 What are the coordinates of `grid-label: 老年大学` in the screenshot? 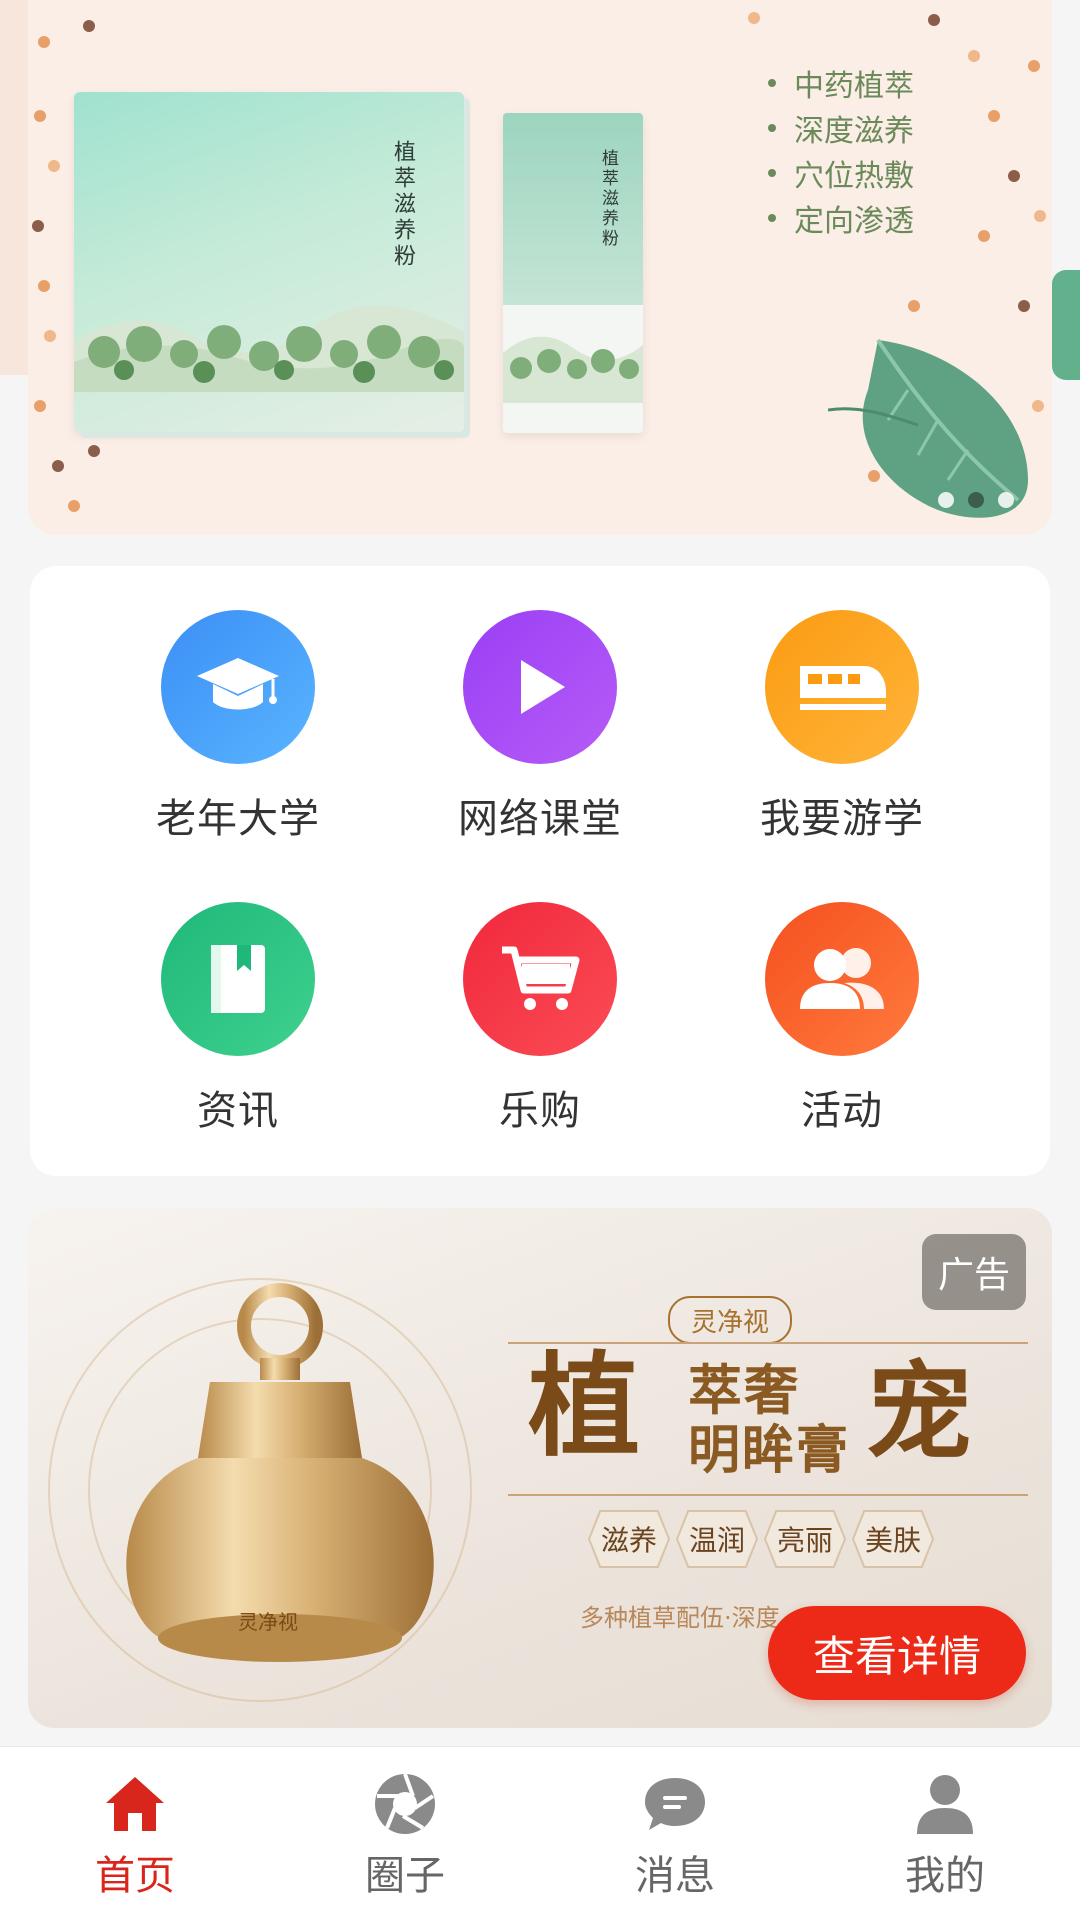 It's located at (238, 819).